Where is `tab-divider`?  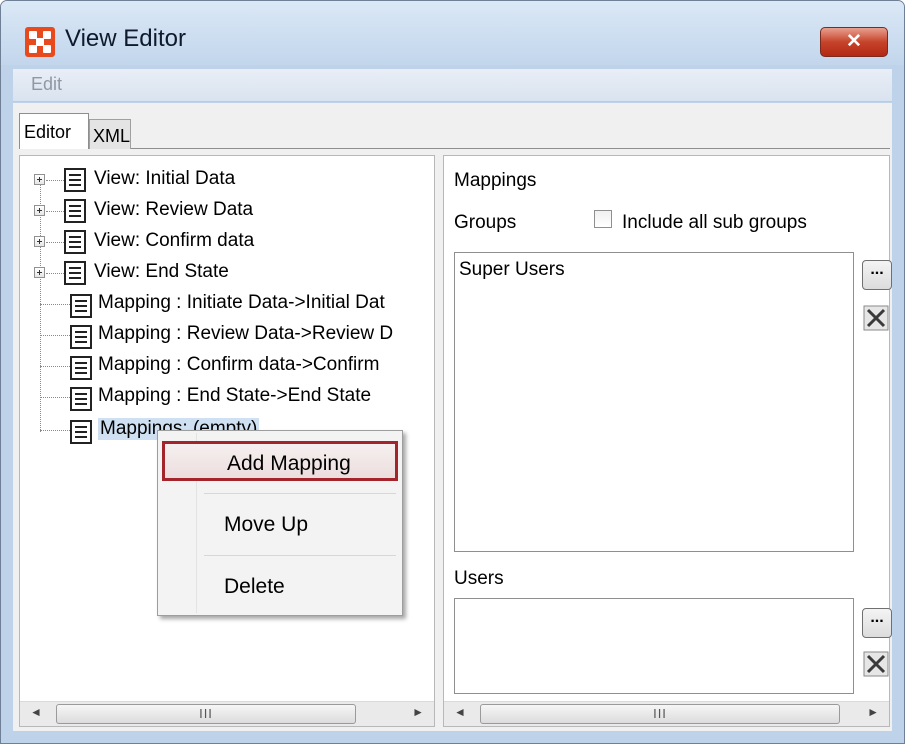 tab-divider is located at coordinates (489, 148).